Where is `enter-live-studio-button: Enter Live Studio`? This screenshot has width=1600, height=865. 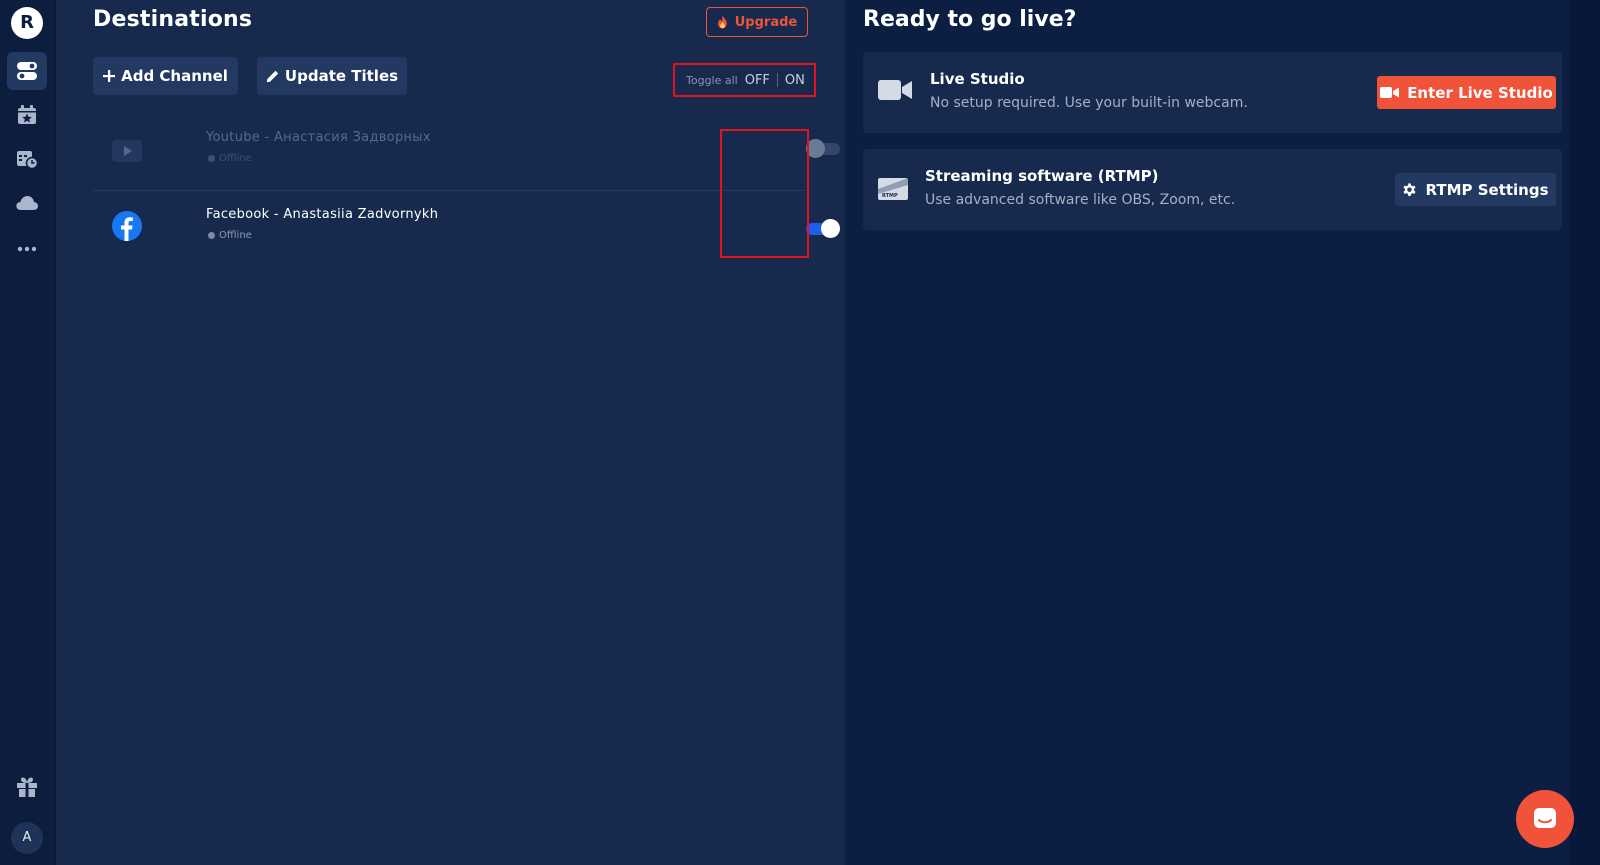
enter-live-studio-button: Enter Live Studio is located at coordinates (1466, 92).